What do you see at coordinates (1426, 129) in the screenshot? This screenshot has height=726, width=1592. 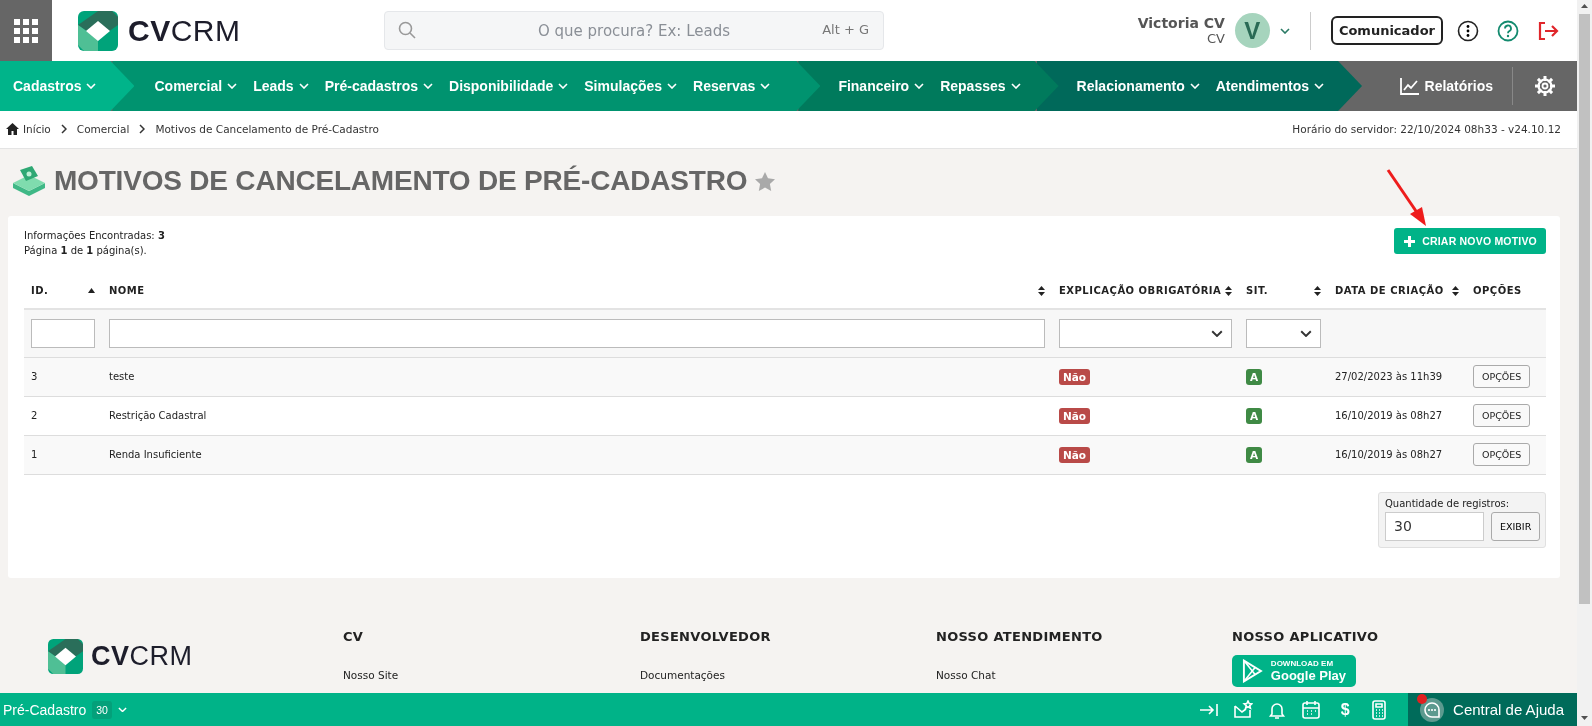 I see `server-time: Horário do servidor: 22/10/2024 08h33 - v24.10.12` at bounding box center [1426, 129].